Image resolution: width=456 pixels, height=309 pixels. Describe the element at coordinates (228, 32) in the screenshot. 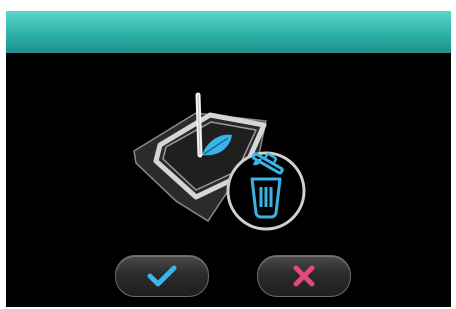

I see `title-bar` at that location.